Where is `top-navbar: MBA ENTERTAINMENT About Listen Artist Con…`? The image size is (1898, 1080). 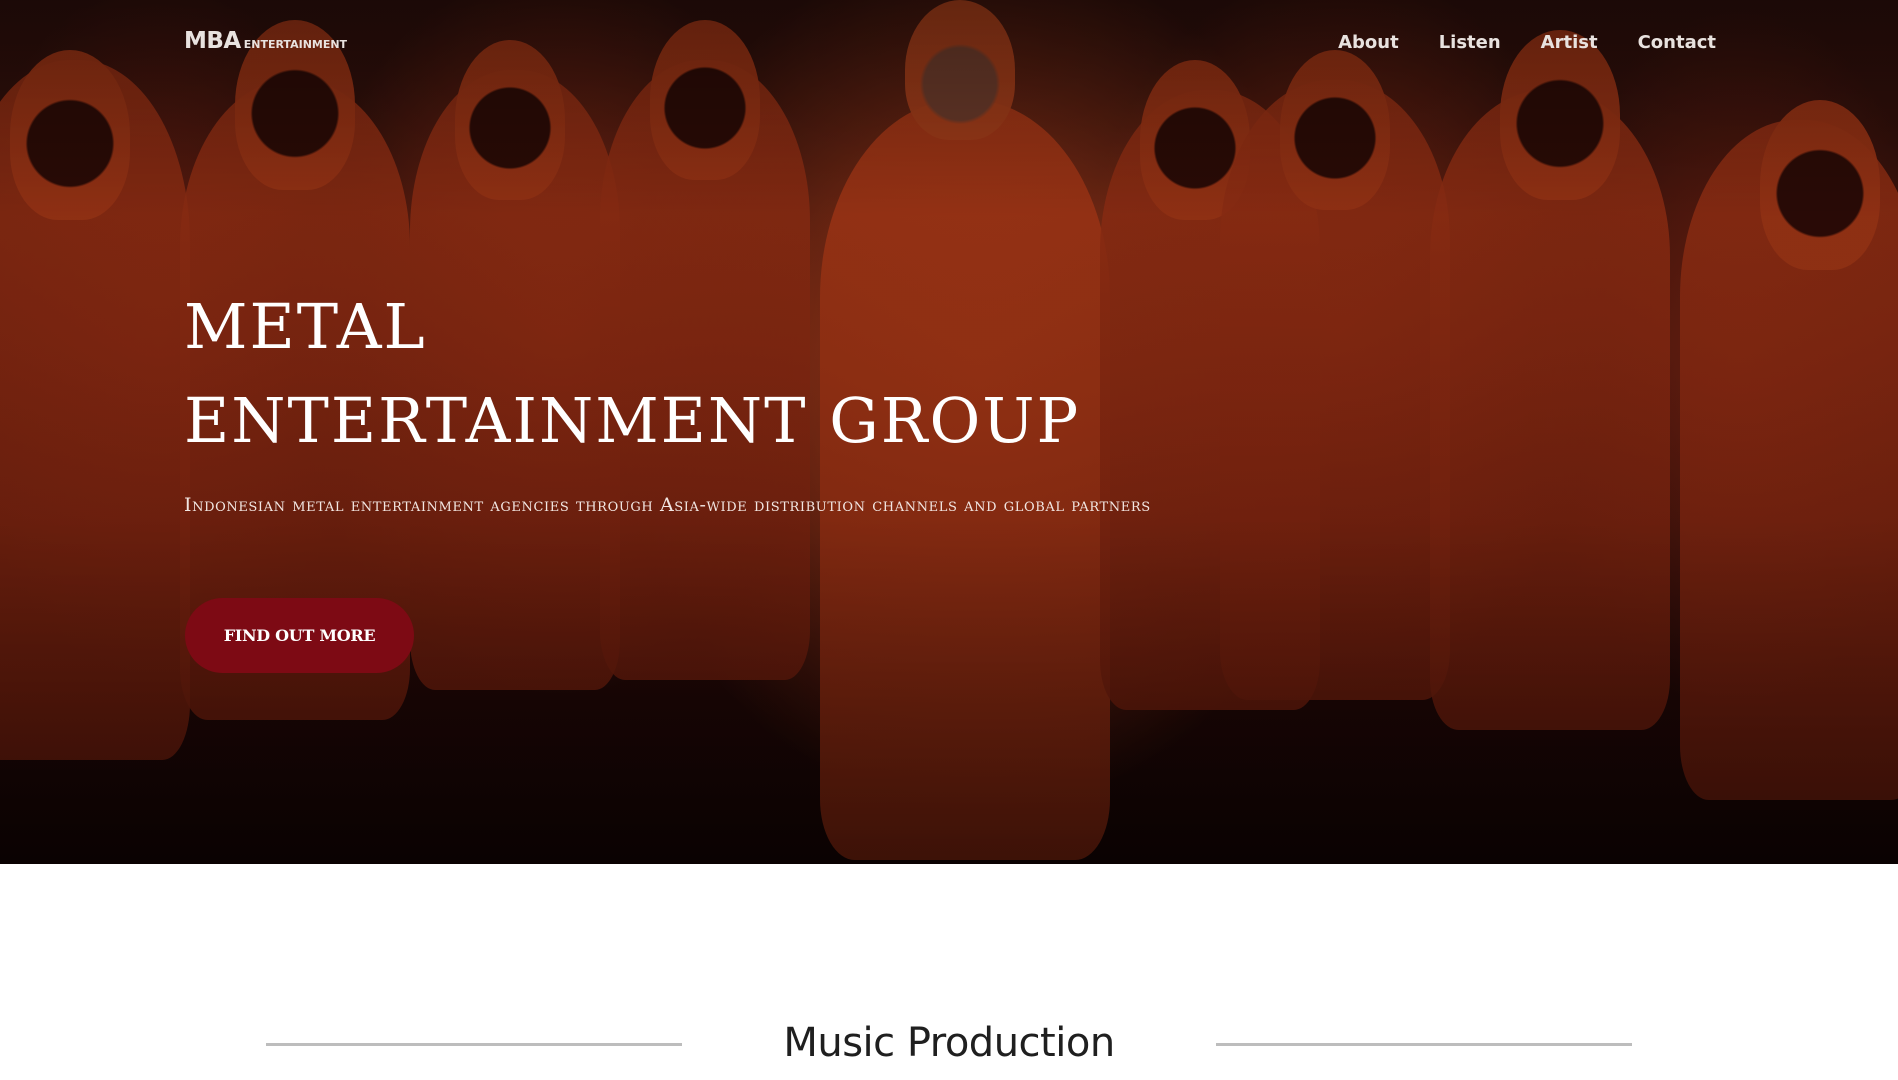 top-navbar: MBA ENTERTAINMENT About Listen Artist Con… is located at coordinates (949, 46).